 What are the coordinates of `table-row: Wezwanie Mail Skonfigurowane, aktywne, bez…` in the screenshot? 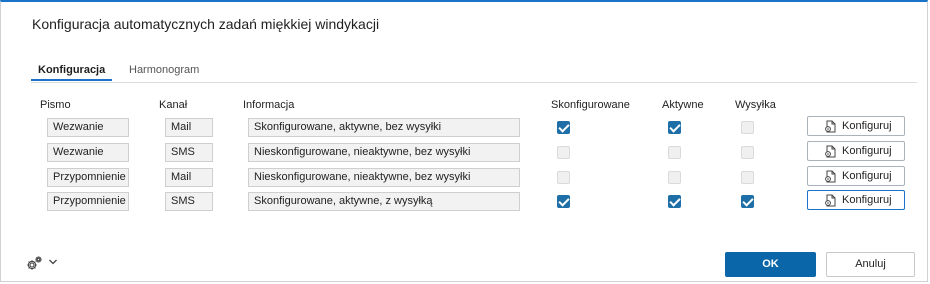 It's located at (465, 127).